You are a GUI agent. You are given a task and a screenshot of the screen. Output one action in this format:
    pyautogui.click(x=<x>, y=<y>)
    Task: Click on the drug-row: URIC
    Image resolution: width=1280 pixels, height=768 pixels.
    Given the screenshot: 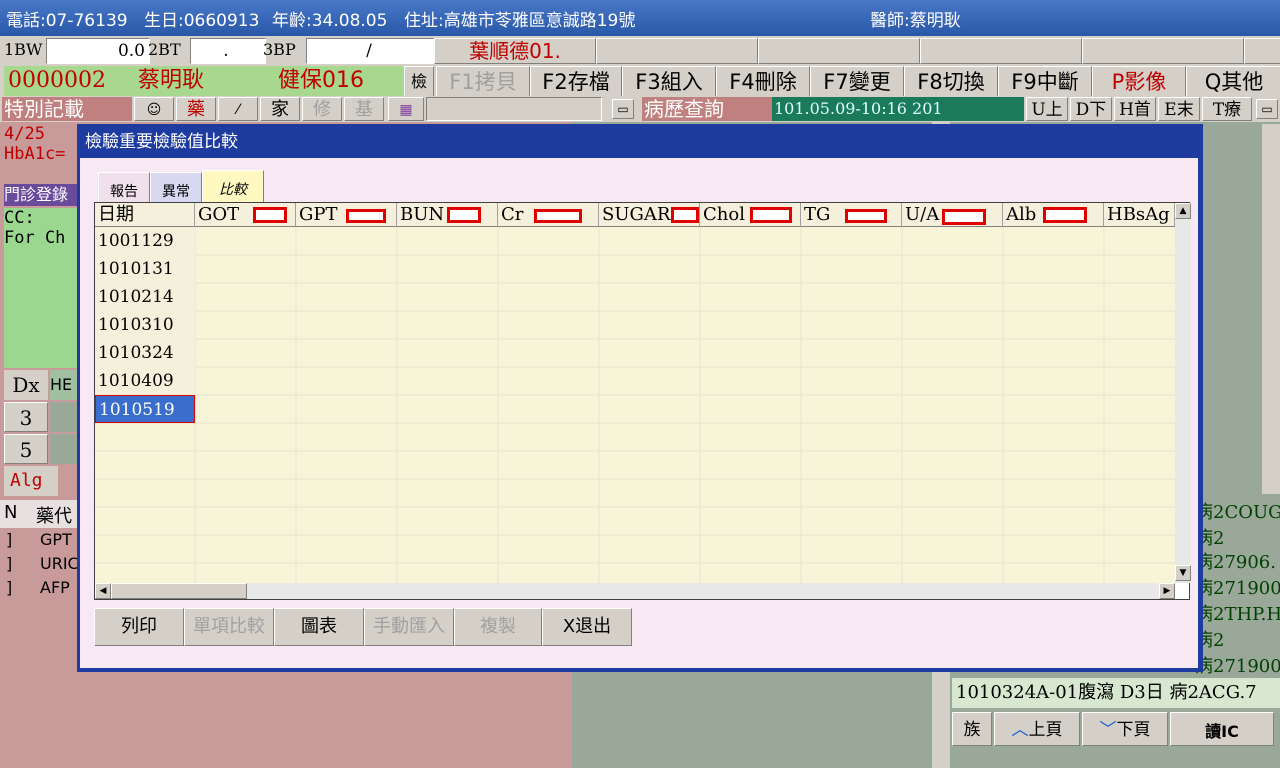 What is the action you would take?
    pyautogui.click(x=59, y=563)
    